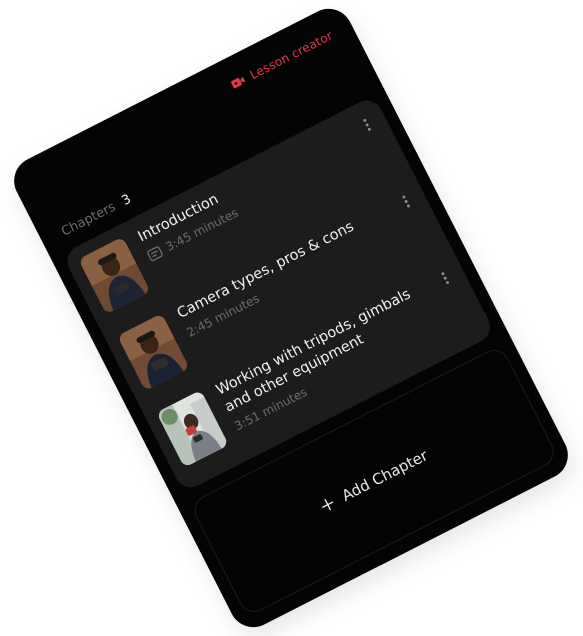  What do you see at coordinates (178, 218) in the screenshot?
I see `chapter-title: Introduction` at bounding box center [178, 218].